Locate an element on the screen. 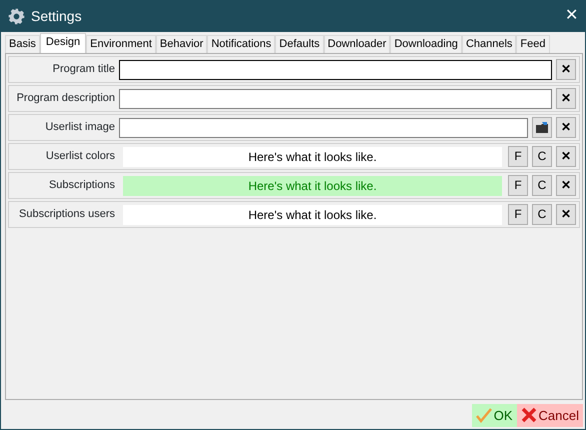  tab: Basis is located at coordinates (22, 44).